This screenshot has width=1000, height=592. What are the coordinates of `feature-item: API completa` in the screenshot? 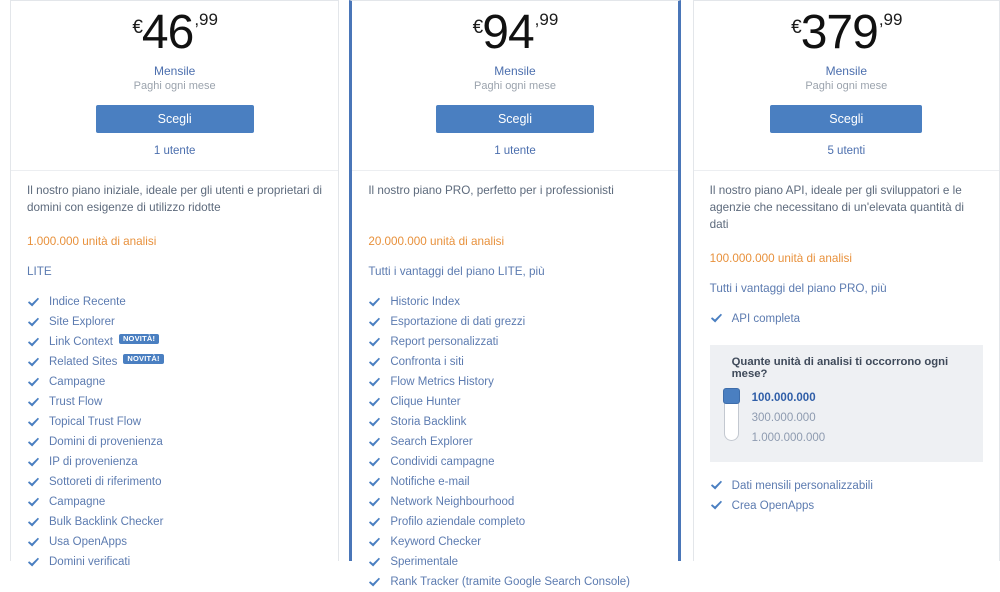 It's located at (846, 319).